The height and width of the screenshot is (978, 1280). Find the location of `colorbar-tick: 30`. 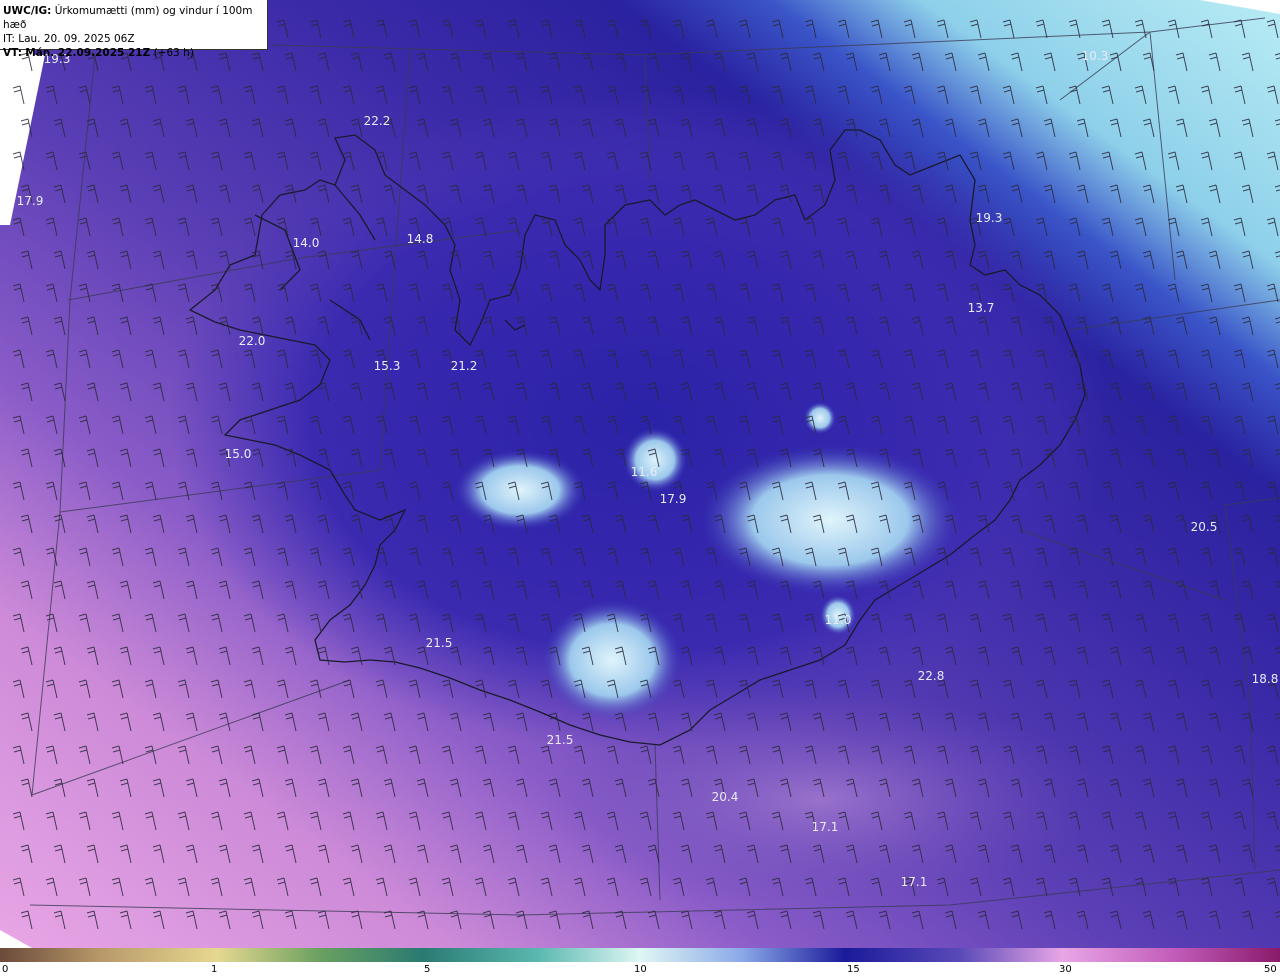

colorbar-tick: 30 is located at coordinates (1065, 969).